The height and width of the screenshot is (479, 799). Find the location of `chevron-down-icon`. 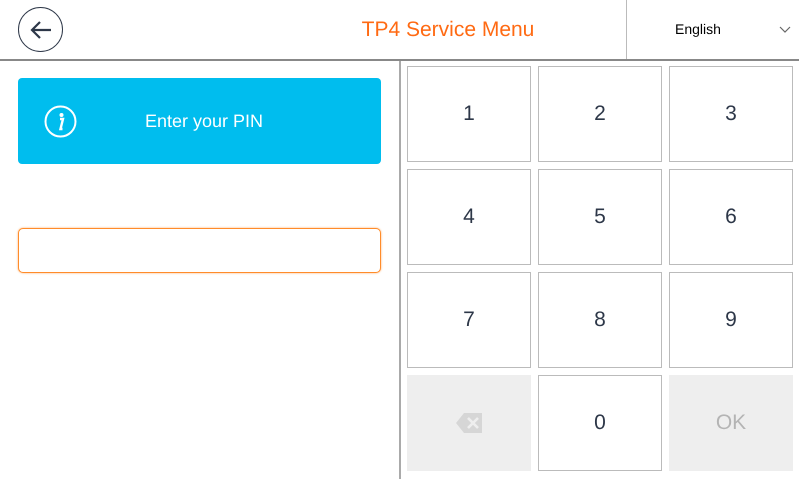

chevron-down-icon is located at coordinates (785, 30).